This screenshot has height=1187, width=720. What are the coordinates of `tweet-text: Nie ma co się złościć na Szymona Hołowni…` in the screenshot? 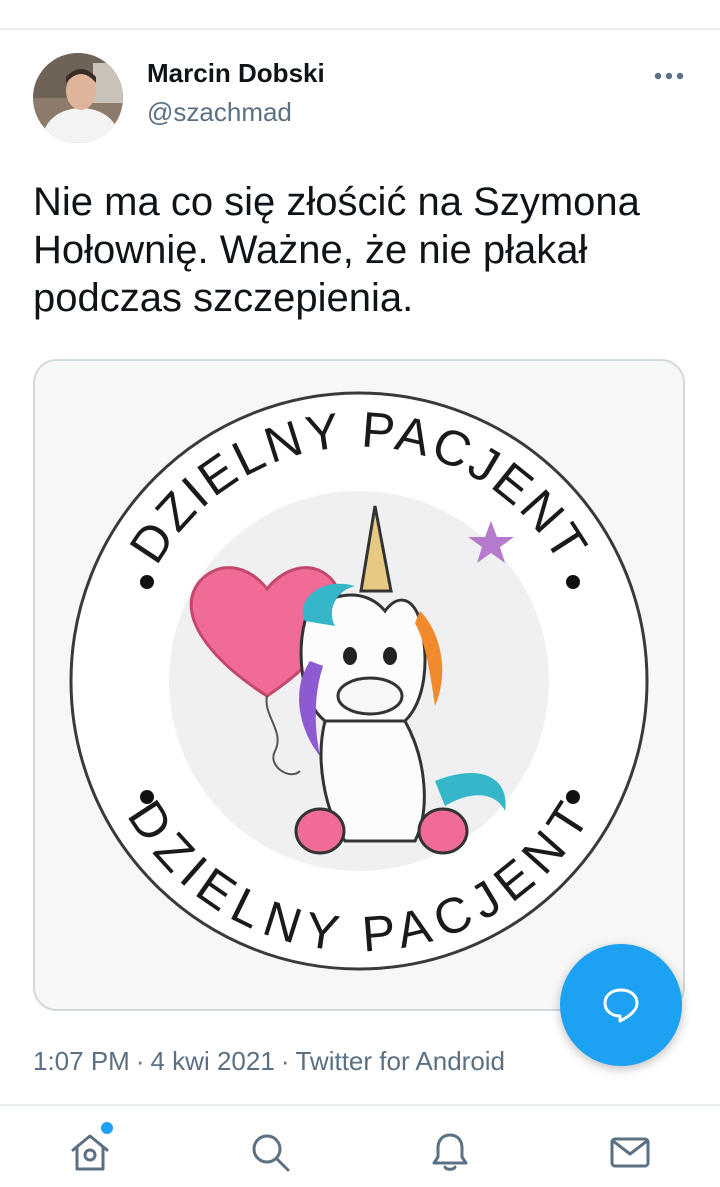 It's located at (336, 250).